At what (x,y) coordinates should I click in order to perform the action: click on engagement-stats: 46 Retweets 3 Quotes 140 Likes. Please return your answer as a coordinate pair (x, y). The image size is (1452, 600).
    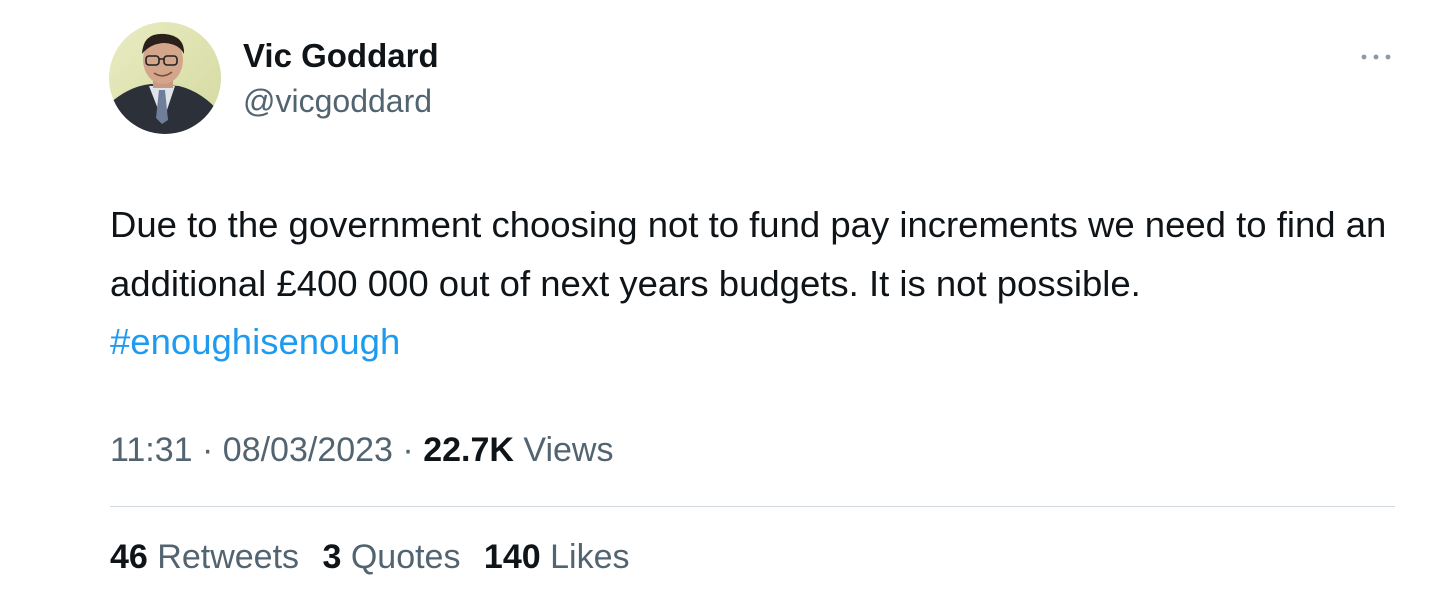
    Looking at the image, I should click on (376, 557).